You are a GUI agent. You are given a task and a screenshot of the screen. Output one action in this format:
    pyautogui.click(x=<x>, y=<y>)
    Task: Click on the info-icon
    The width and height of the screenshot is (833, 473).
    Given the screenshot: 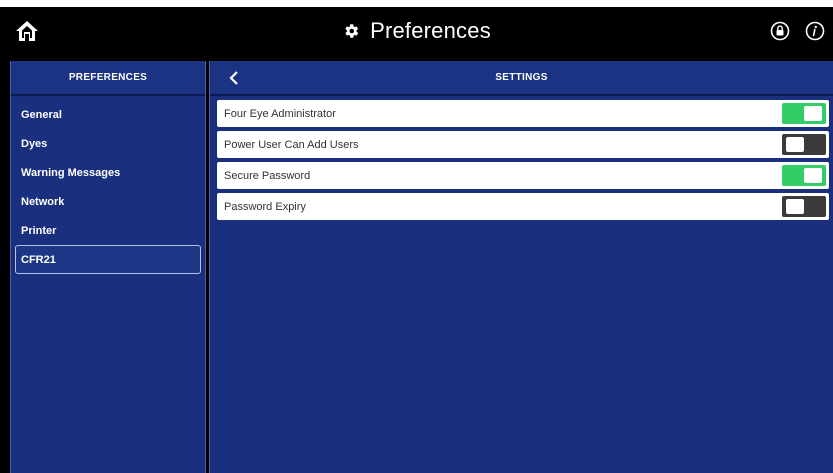 What is the action you would take?
    pyautogui.click(x=815, y=31)
    